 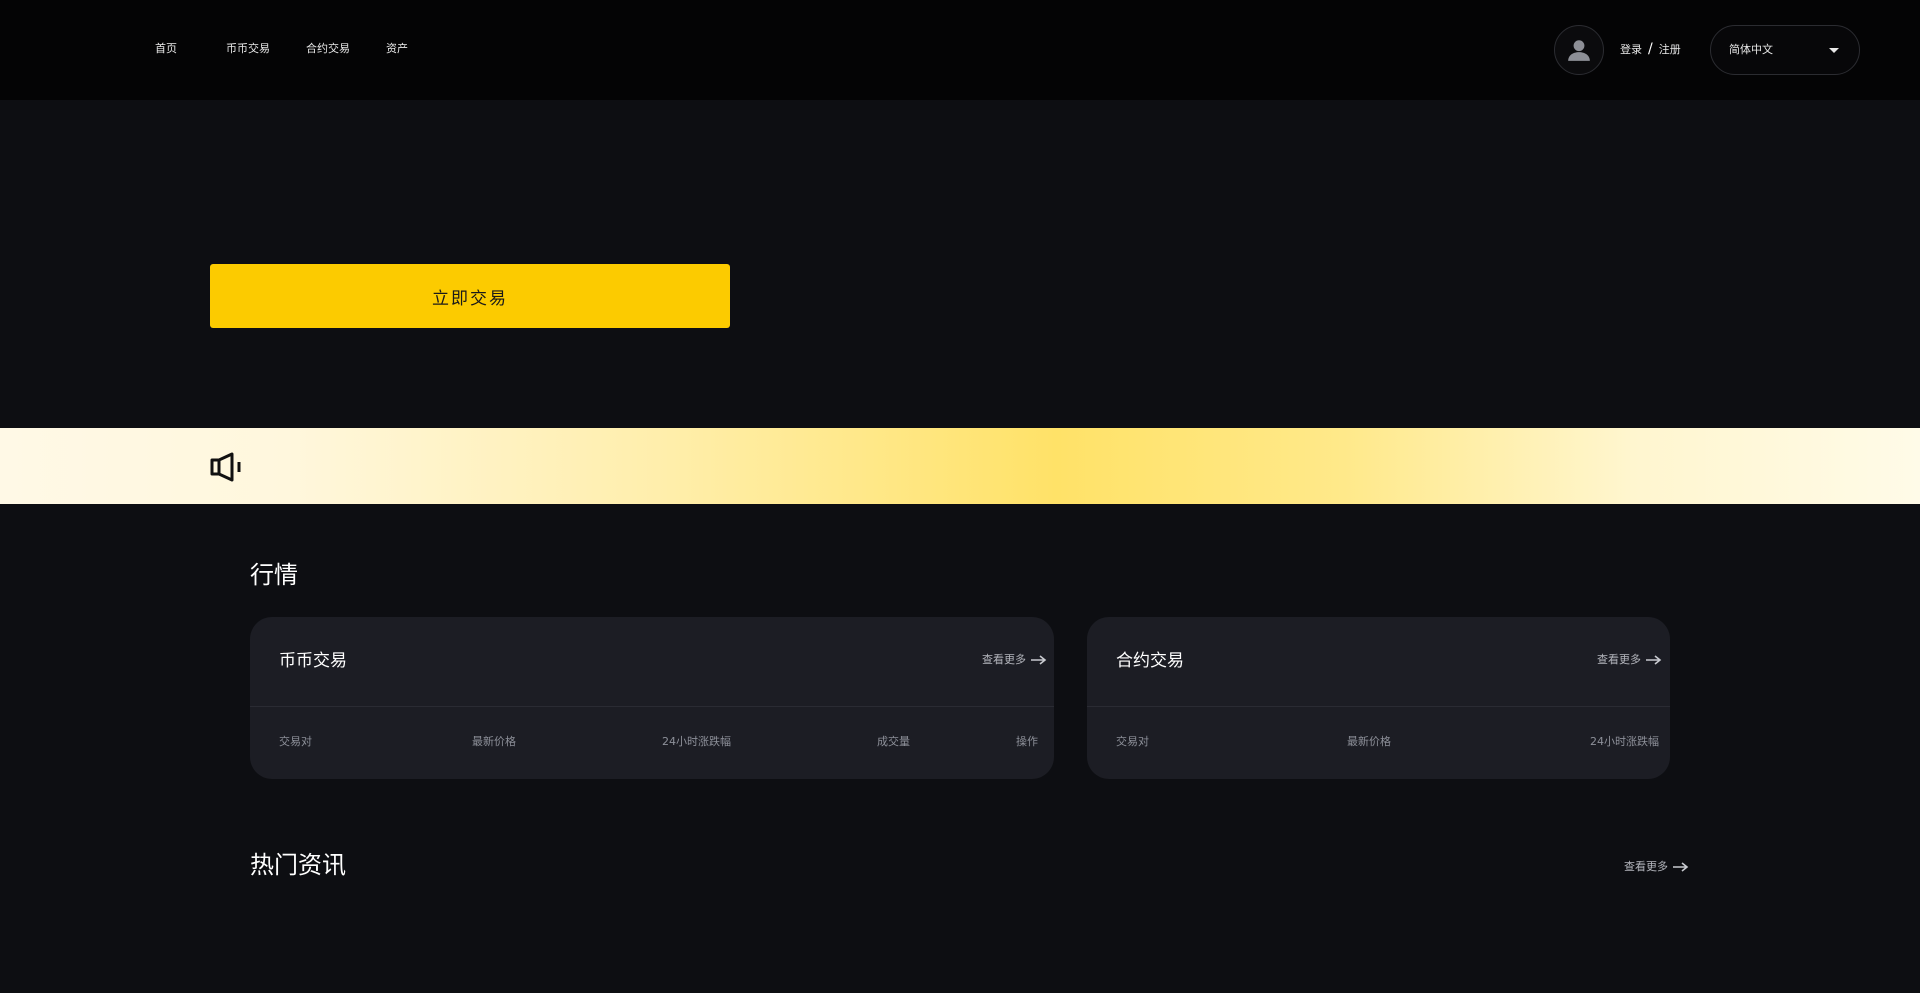 I want to click on col-head-volume: 成交量, so click(x=893, y=741).